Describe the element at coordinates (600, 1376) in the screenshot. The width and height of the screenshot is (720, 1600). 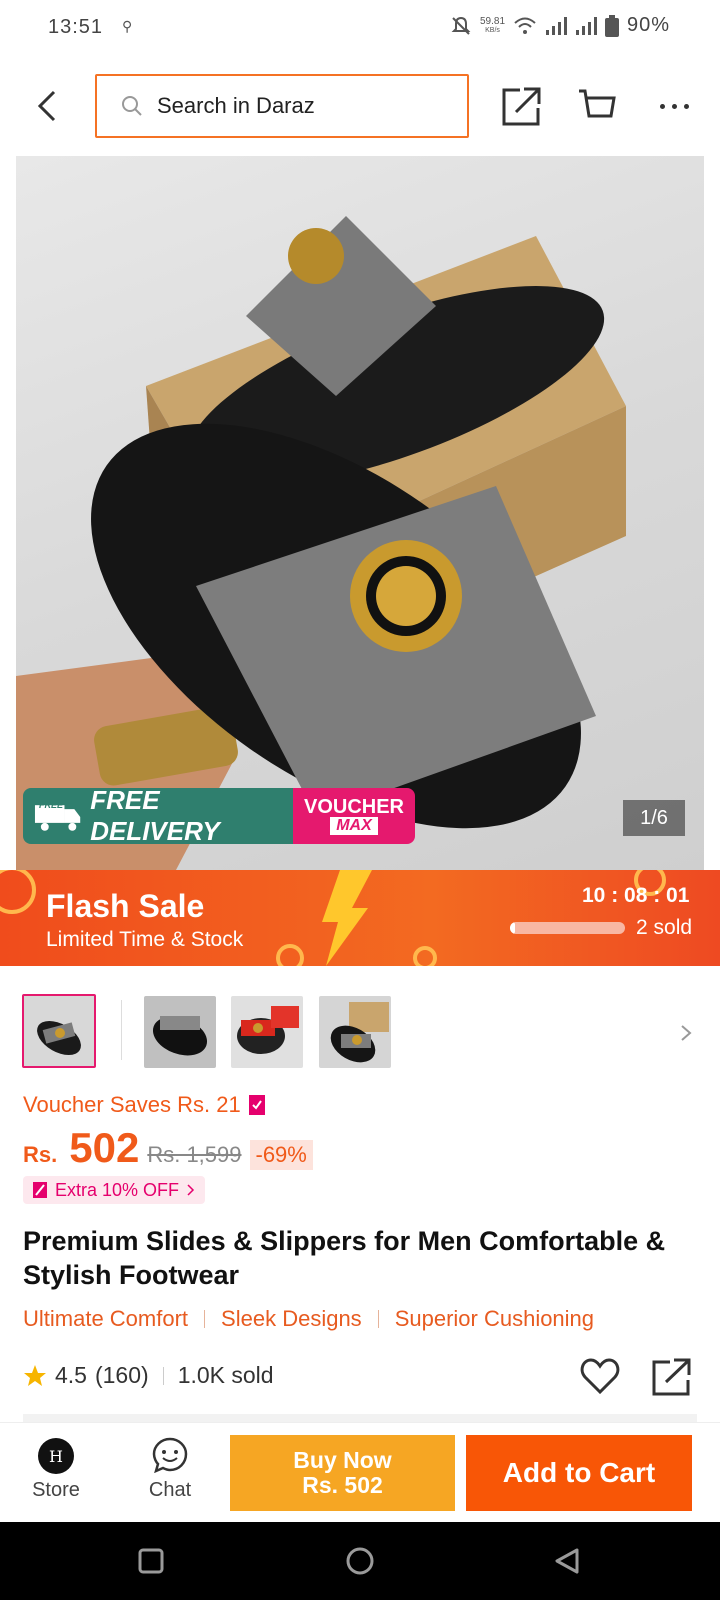
I see `heart-icon` at that location.